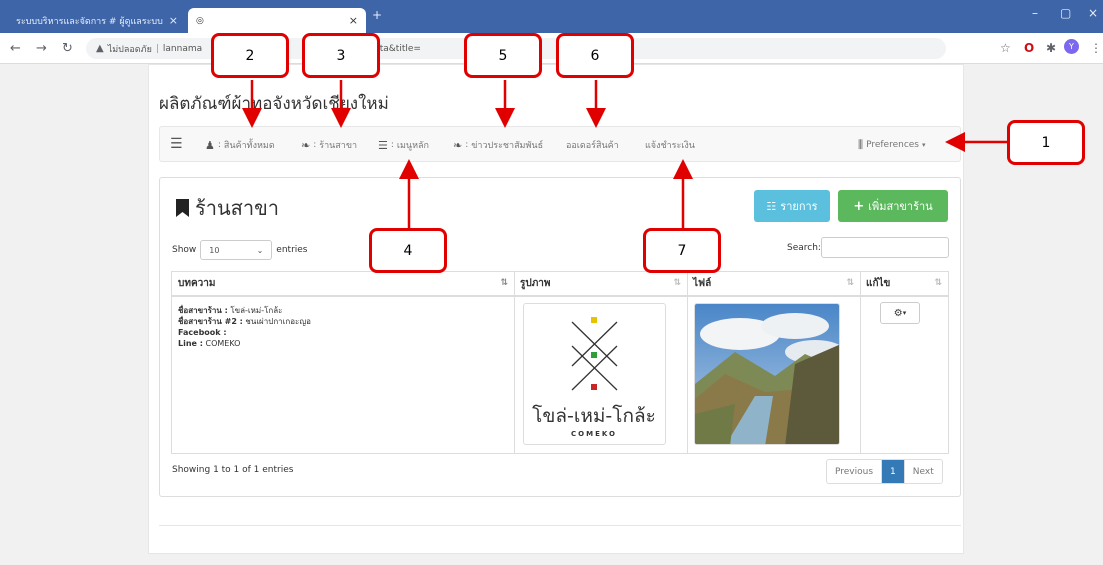 The width and height of the screenshot is (1103, 565). Describe the element at coordinates (250, 55) in the screenshot. I see `annotation-callout-2: 2` at that location.